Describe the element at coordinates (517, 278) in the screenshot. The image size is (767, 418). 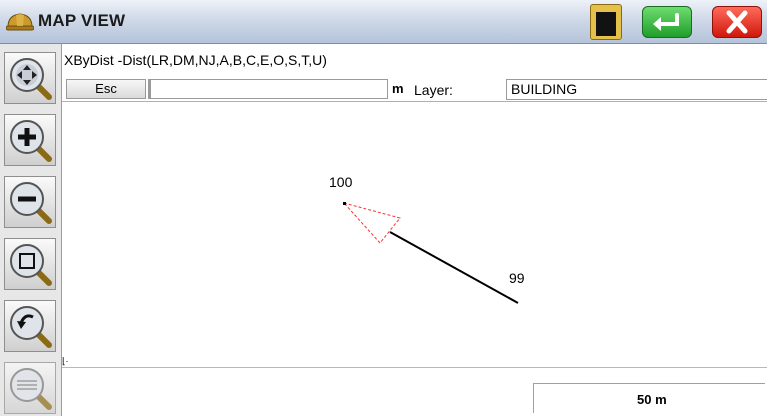
I see `point-label-99: 99` at that location.